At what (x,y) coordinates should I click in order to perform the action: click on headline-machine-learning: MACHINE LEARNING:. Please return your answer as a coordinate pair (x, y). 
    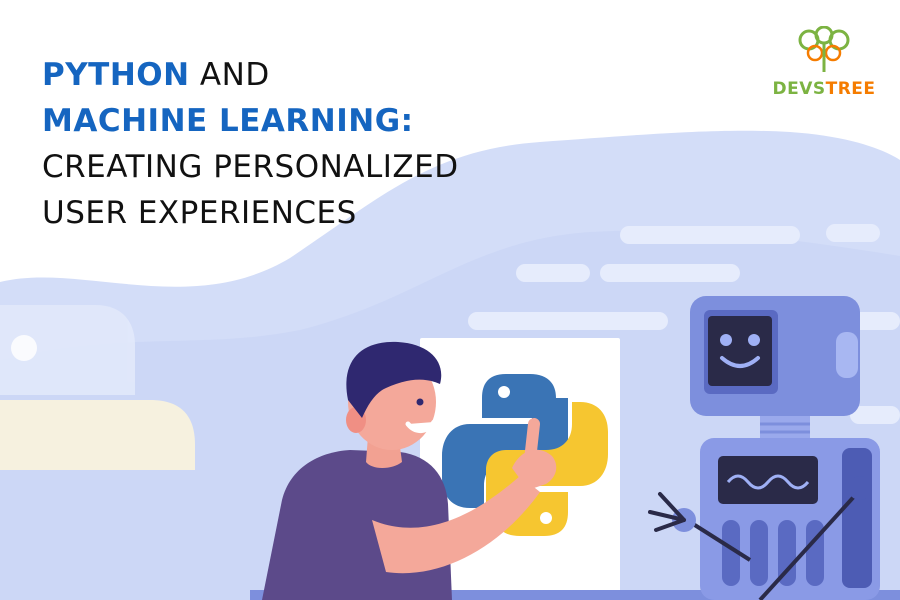
    Looking at the image, I should click on (228, 121).